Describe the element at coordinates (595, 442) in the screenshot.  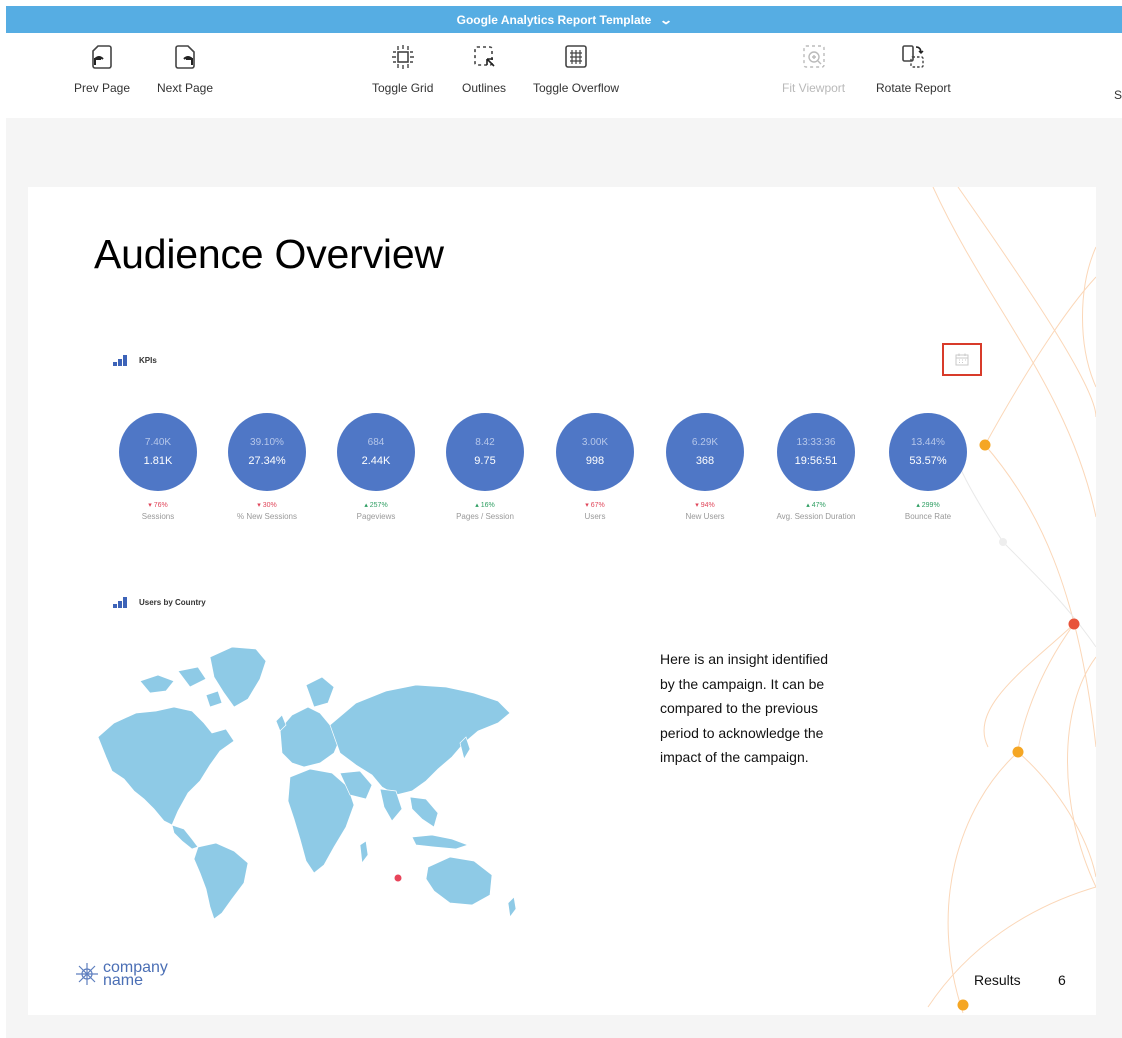
I see `kpi-previous-value: 3.00K` at that location.